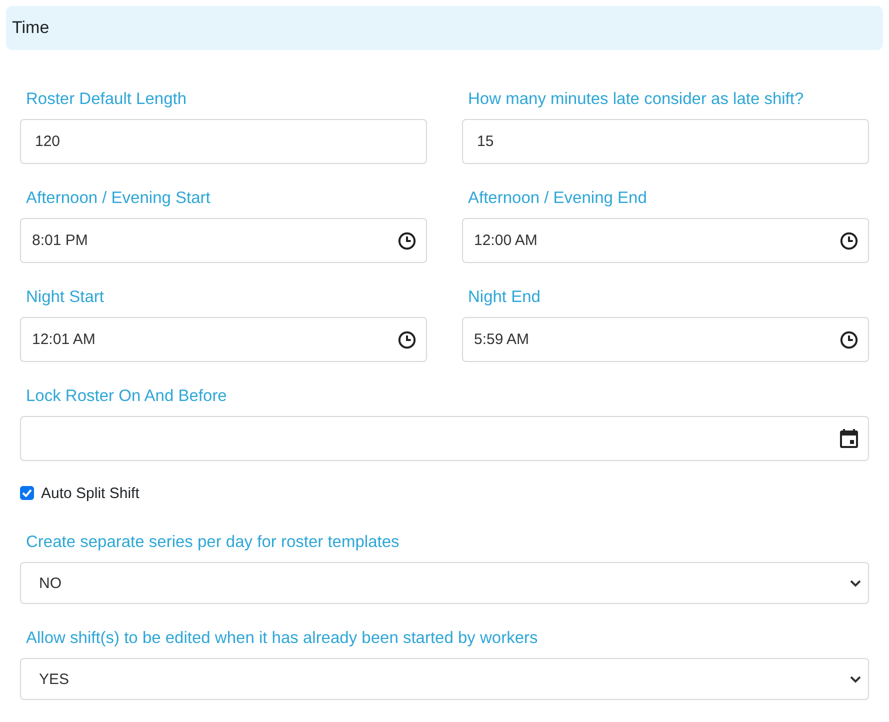  Describe the element at coordinates (665, 240) in the screenshot. I see `time-field: 12:00 AM` at that location.